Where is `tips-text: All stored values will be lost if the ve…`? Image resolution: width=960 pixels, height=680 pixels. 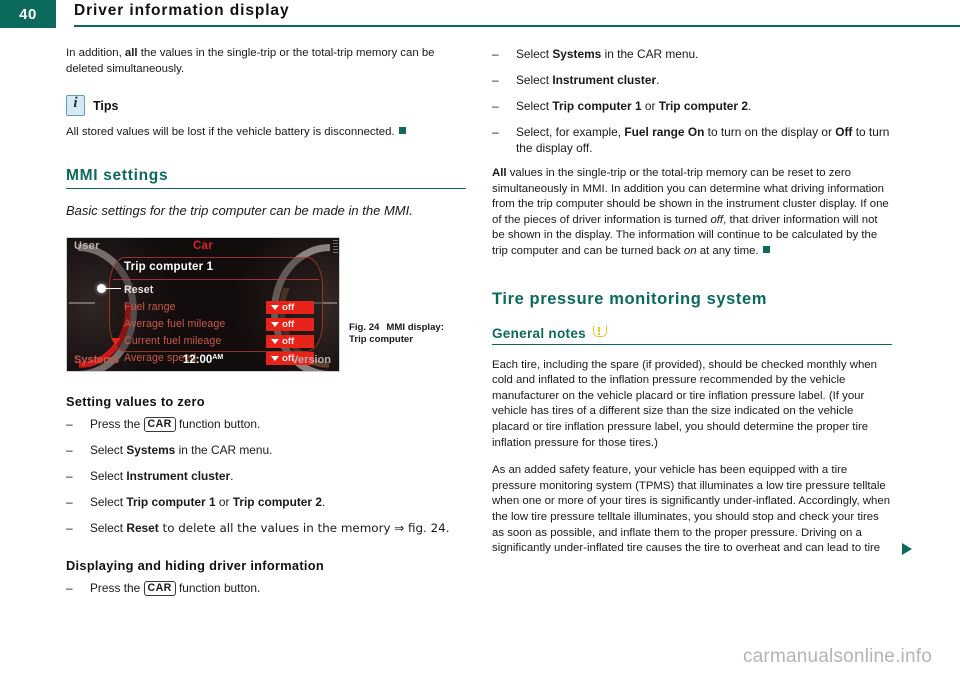
tips-text: All stored values will be lost if the ve… is located at coordinates (266, 133).